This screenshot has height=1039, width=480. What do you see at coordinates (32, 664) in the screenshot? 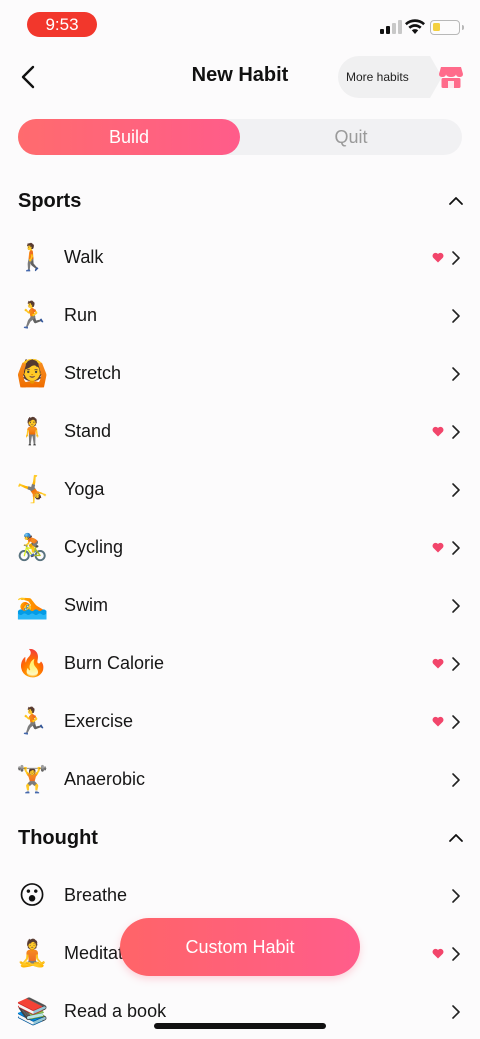
I see `fire-icon: 🔥` at bounding box center [32, 664].